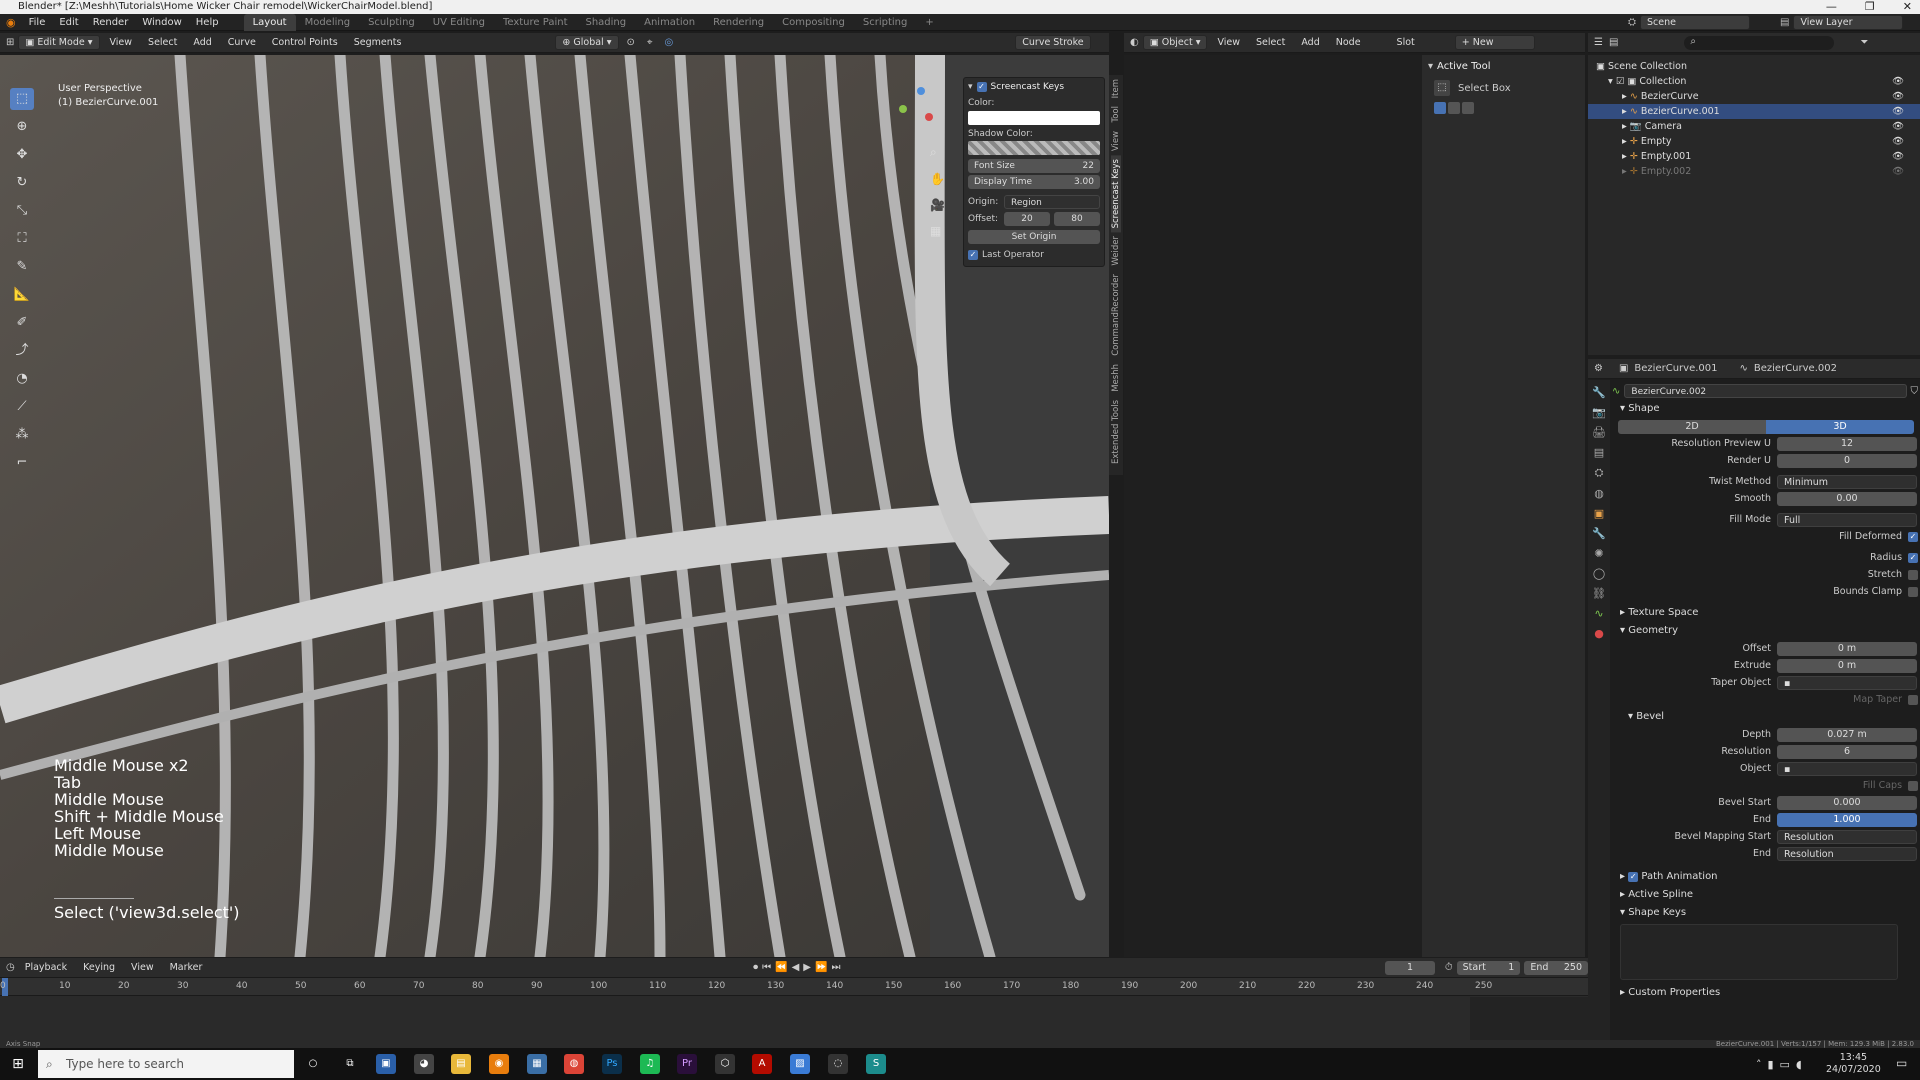 The image size is (1920, 1080). Describe the element at coordinates (22, 99) in the screenshot. I see `select-box-tool-icon: ⬚` at that location.